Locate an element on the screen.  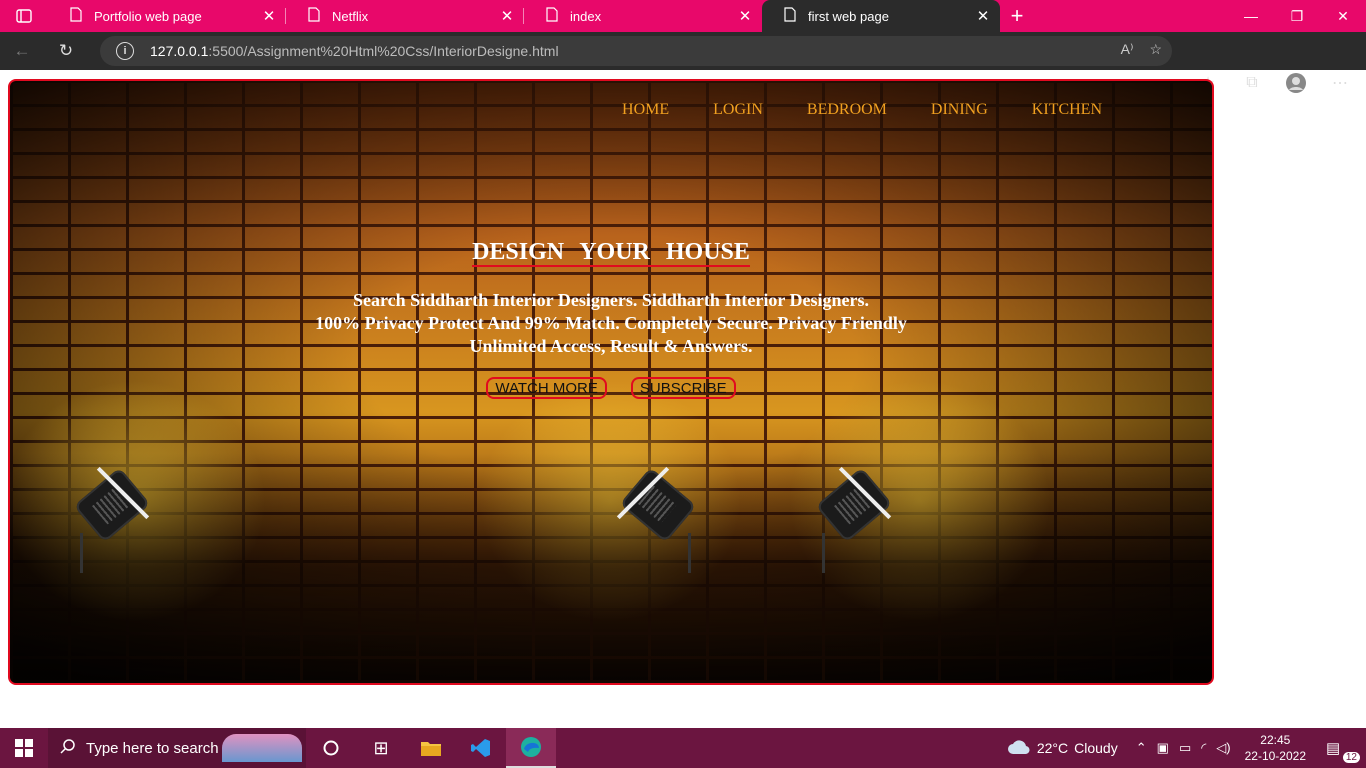
close-window-icon: ✕ is located at coordinates (1343, 16).